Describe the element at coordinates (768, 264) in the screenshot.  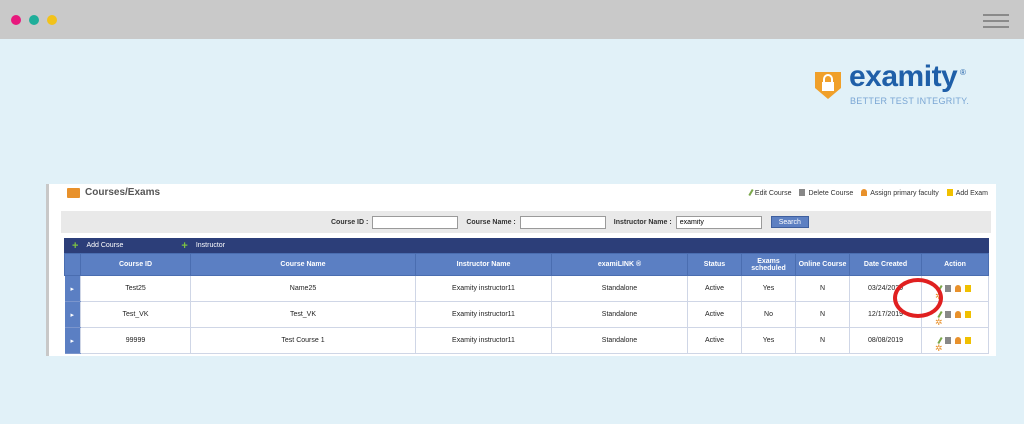
I see `column-header-exams-scheduled: Exams scheduled` at that location.